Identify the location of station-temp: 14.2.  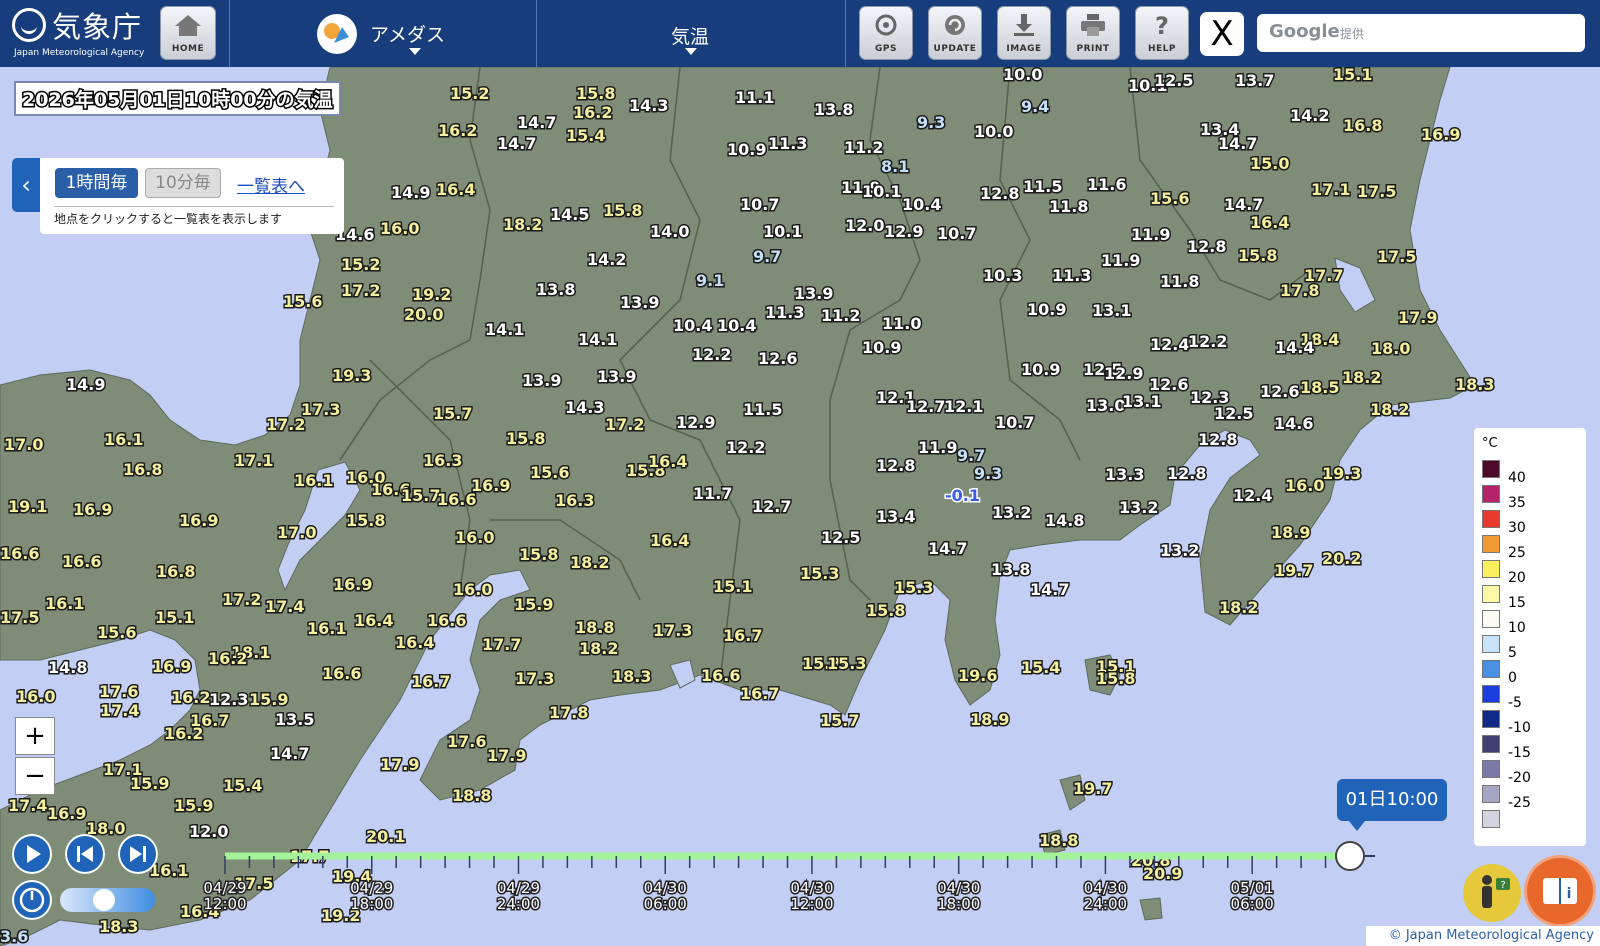
(1309, 115).